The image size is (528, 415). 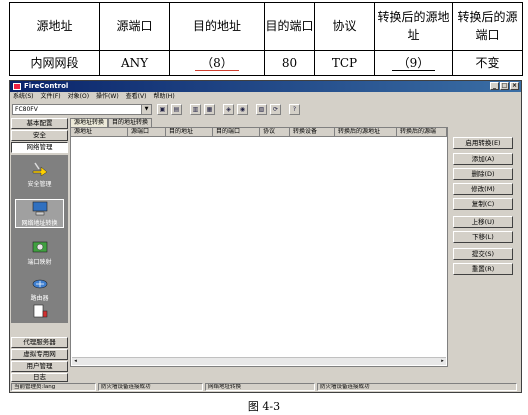 What do you see at coordinates (23, 97) in the screenshot?
I see `menu-system: 系统(S)` at bounding box center [23, 97].